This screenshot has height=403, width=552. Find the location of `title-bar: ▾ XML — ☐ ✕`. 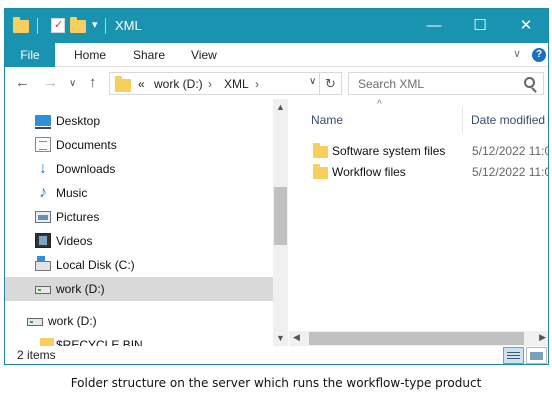

title-bar: ▾ XML — ☐ ✕ is located at coordinates (276, 26).